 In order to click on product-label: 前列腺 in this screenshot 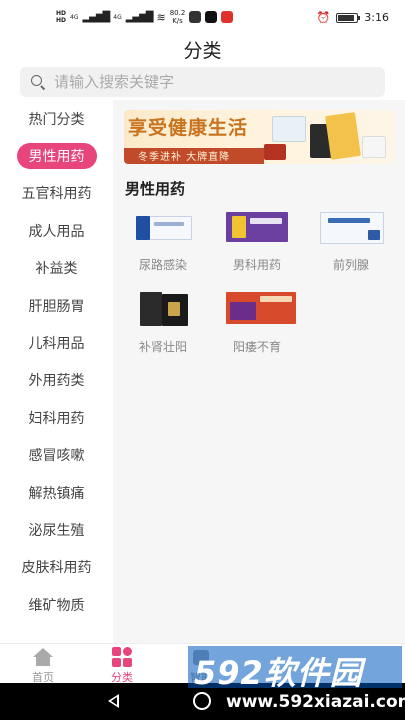, I will do `click(350, 265)`.